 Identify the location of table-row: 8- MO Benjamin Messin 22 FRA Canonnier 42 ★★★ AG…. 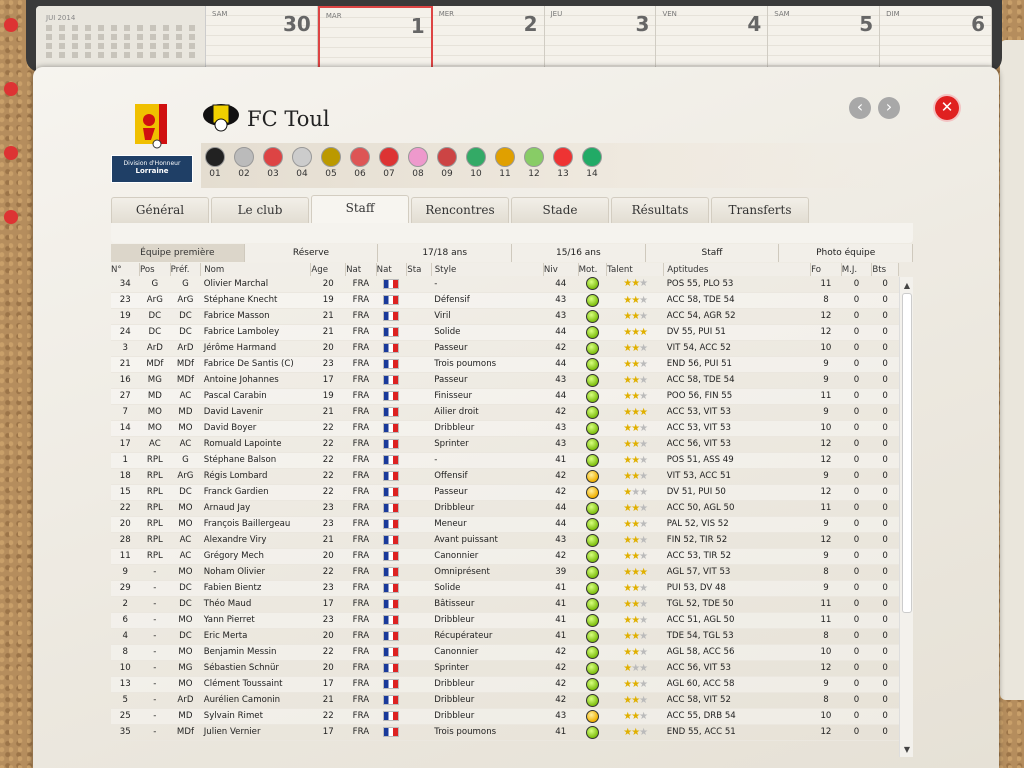
(505, 652).